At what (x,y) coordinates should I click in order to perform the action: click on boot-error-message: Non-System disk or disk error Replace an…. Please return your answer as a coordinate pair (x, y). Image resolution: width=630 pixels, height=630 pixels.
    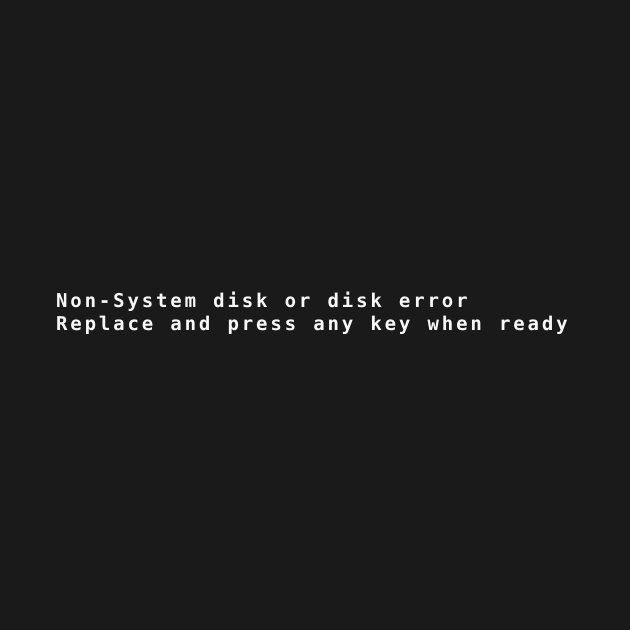
    Looking at the image, I should click on (313, 313).